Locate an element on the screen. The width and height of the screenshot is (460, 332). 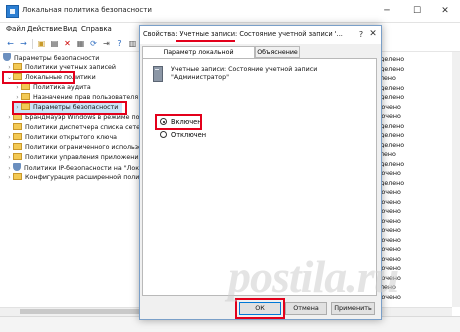
window-title: Локальная политика безопасности is located at coordinates (87, 10).